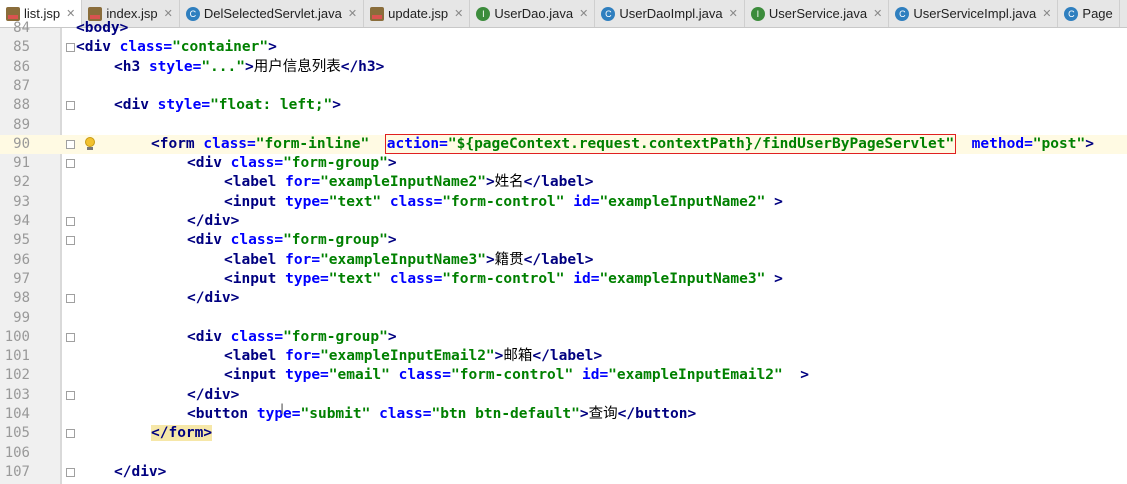 The height and width of the screenshot is (484, 1127). I want to click on line-number: 86, so click(21, 66).